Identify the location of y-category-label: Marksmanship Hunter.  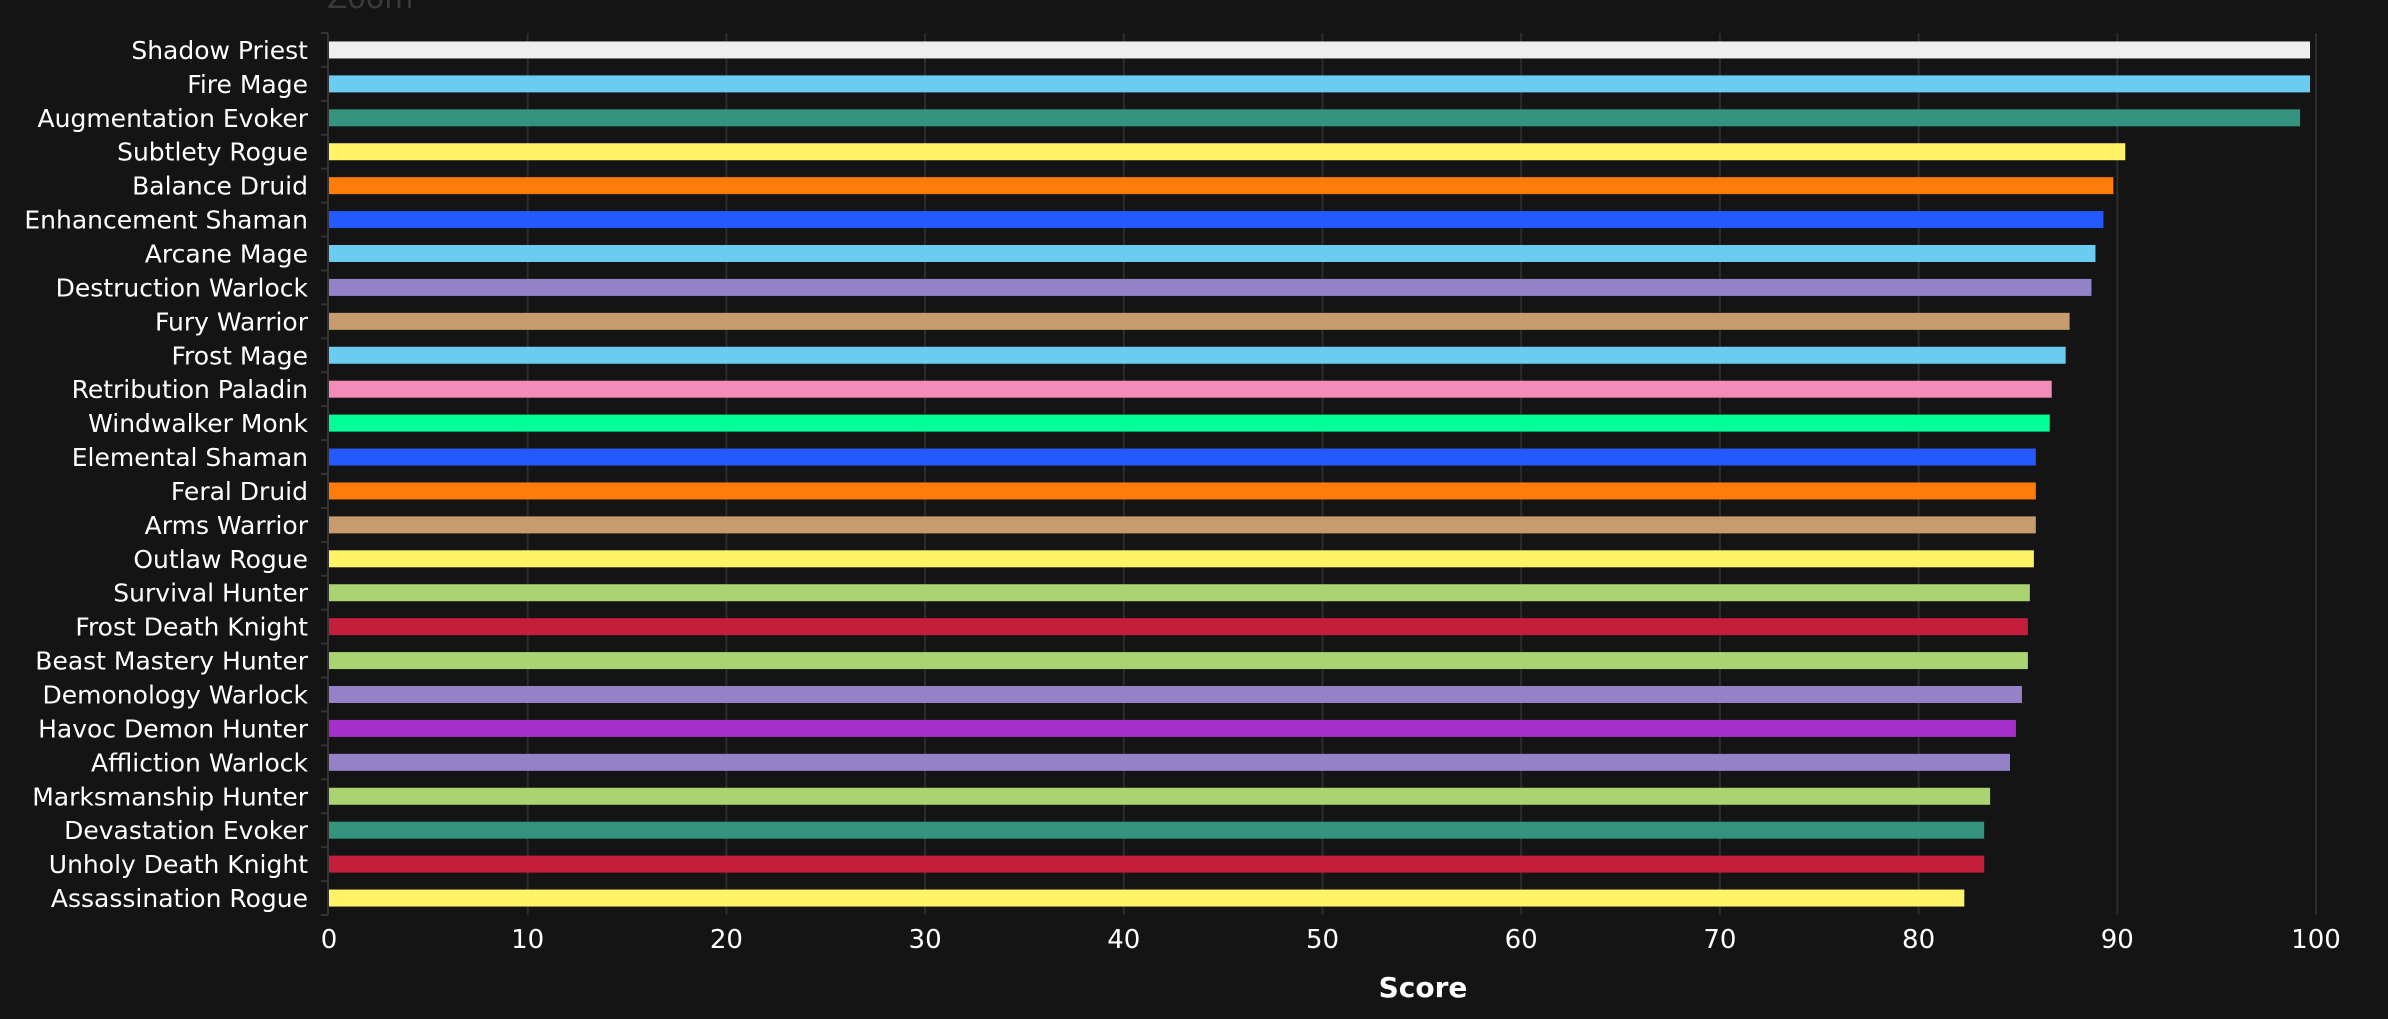
(170, 796).